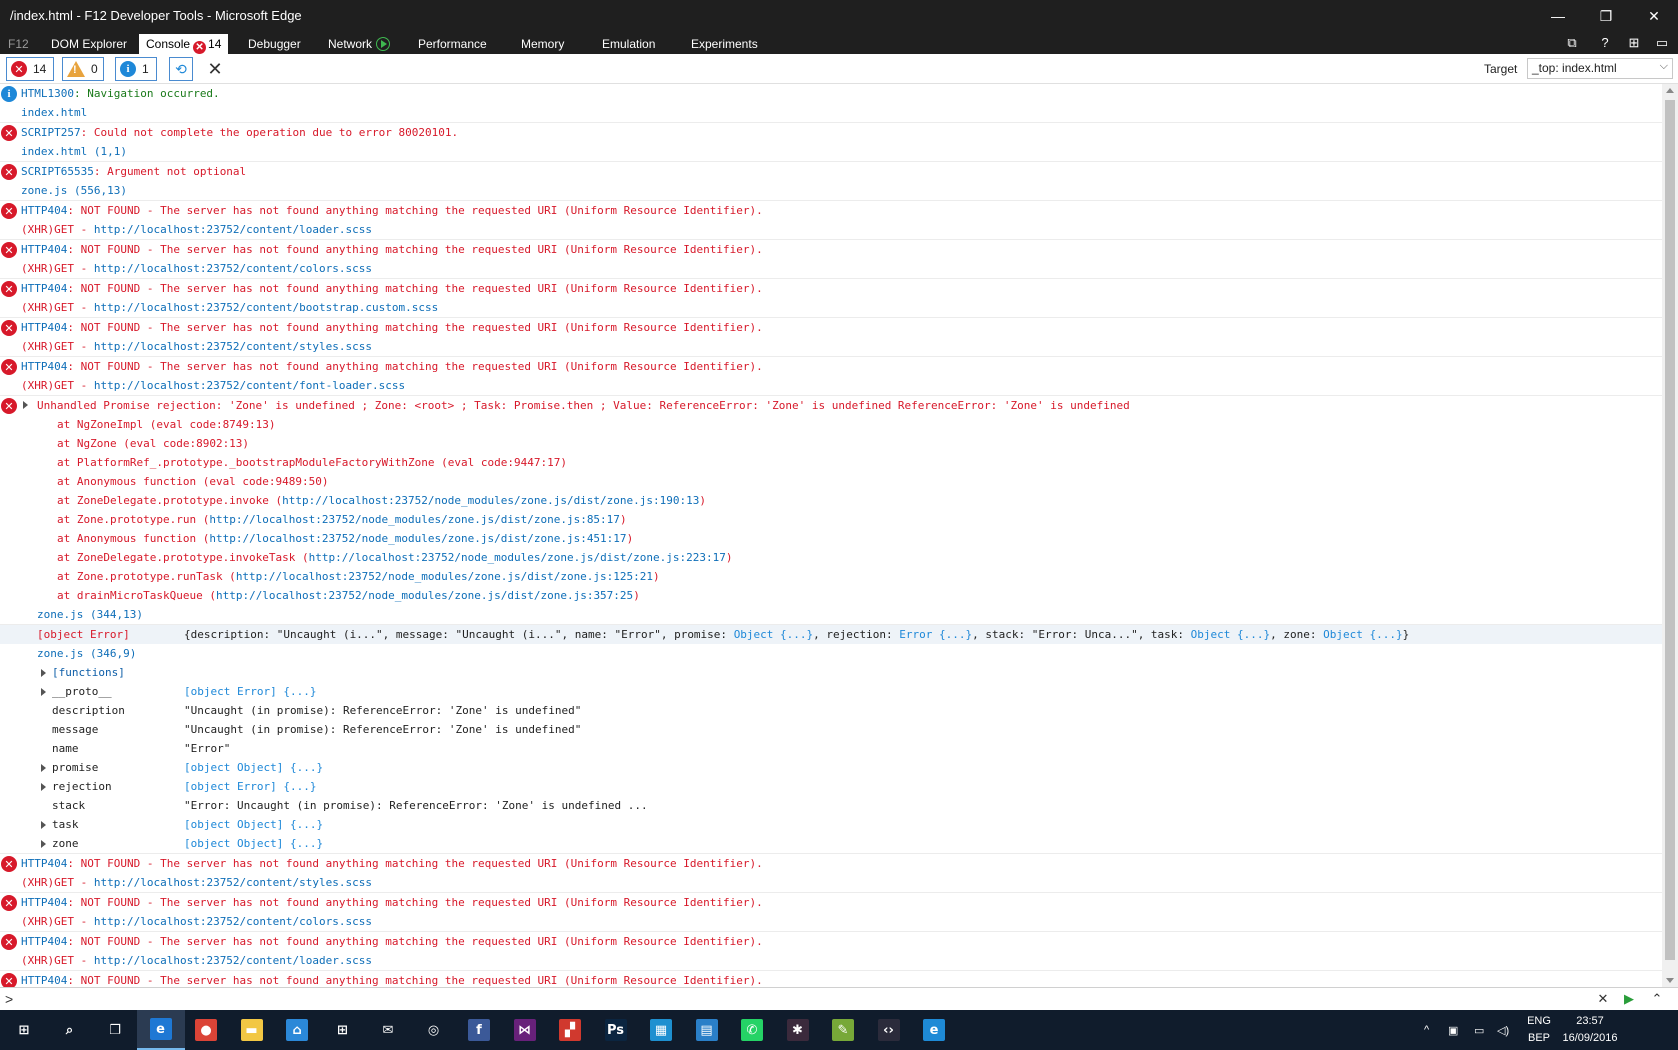 The image size is (1678, 1050). Describe the element at coordinates (843, 1030) in the screenshot. I see `taskbar-notepad: ✎` at that location.